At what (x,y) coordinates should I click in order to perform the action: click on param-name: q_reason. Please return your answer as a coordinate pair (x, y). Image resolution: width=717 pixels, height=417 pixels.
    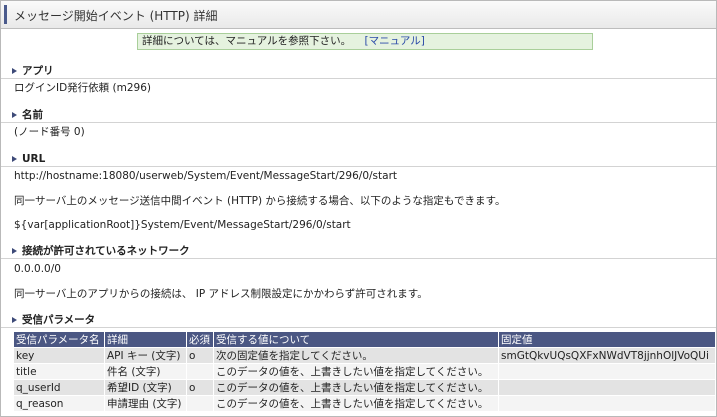
    Looking at the image, I should click on (59, 403).